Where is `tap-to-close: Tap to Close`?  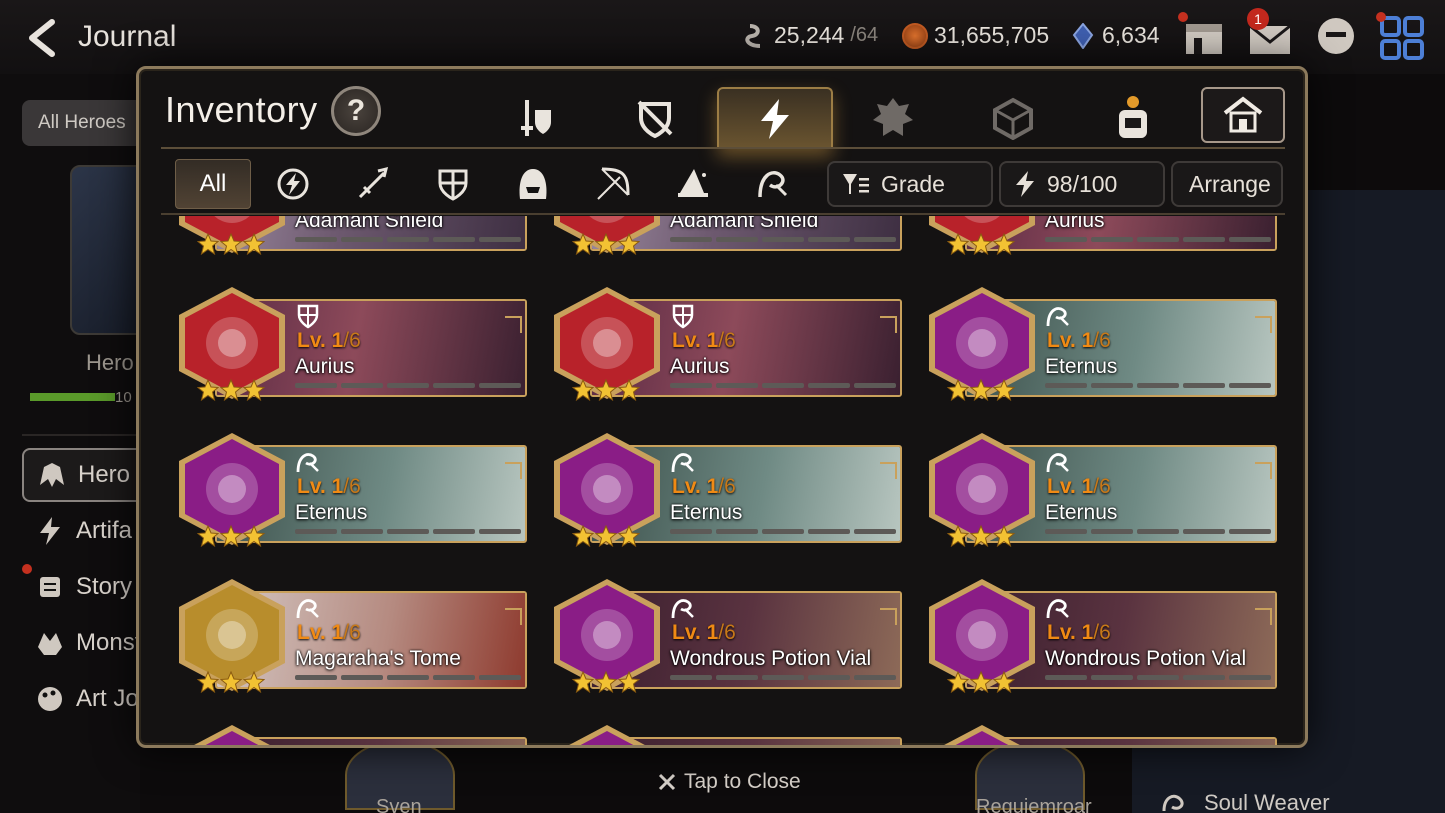
tap-to-close: Tap to Close is located at coordinates (729, 782).